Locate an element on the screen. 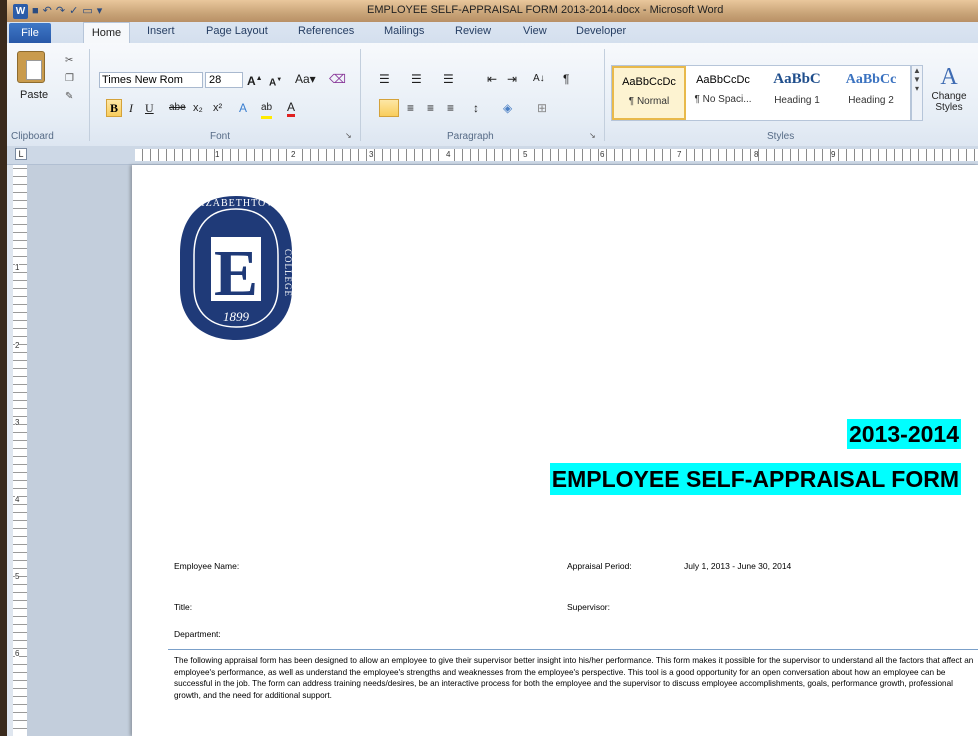 The width and height of the screenshot is (978, 736). style-sample: AaBbC is located at coordinates (797, 79).